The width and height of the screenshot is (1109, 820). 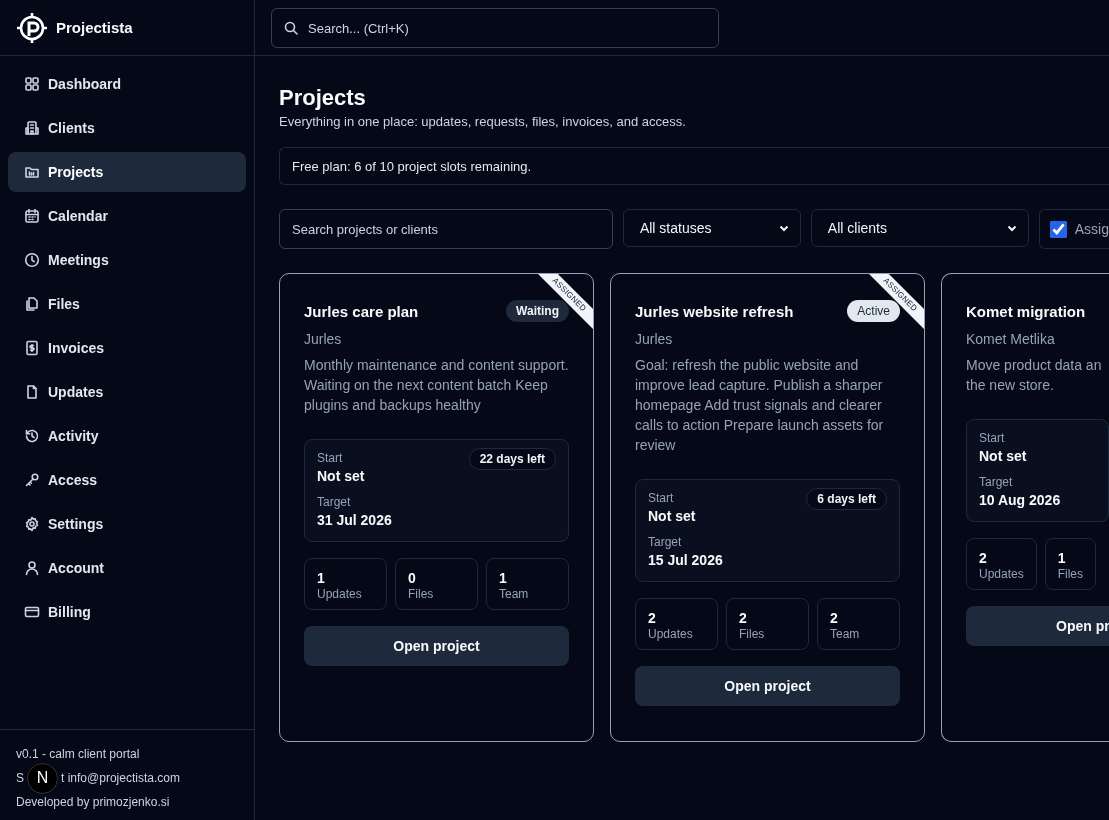 What do you see at coordinates (42, 778) in the screenshot?
I see `dev-tools-badge: N` at bounding box center [42, 778].